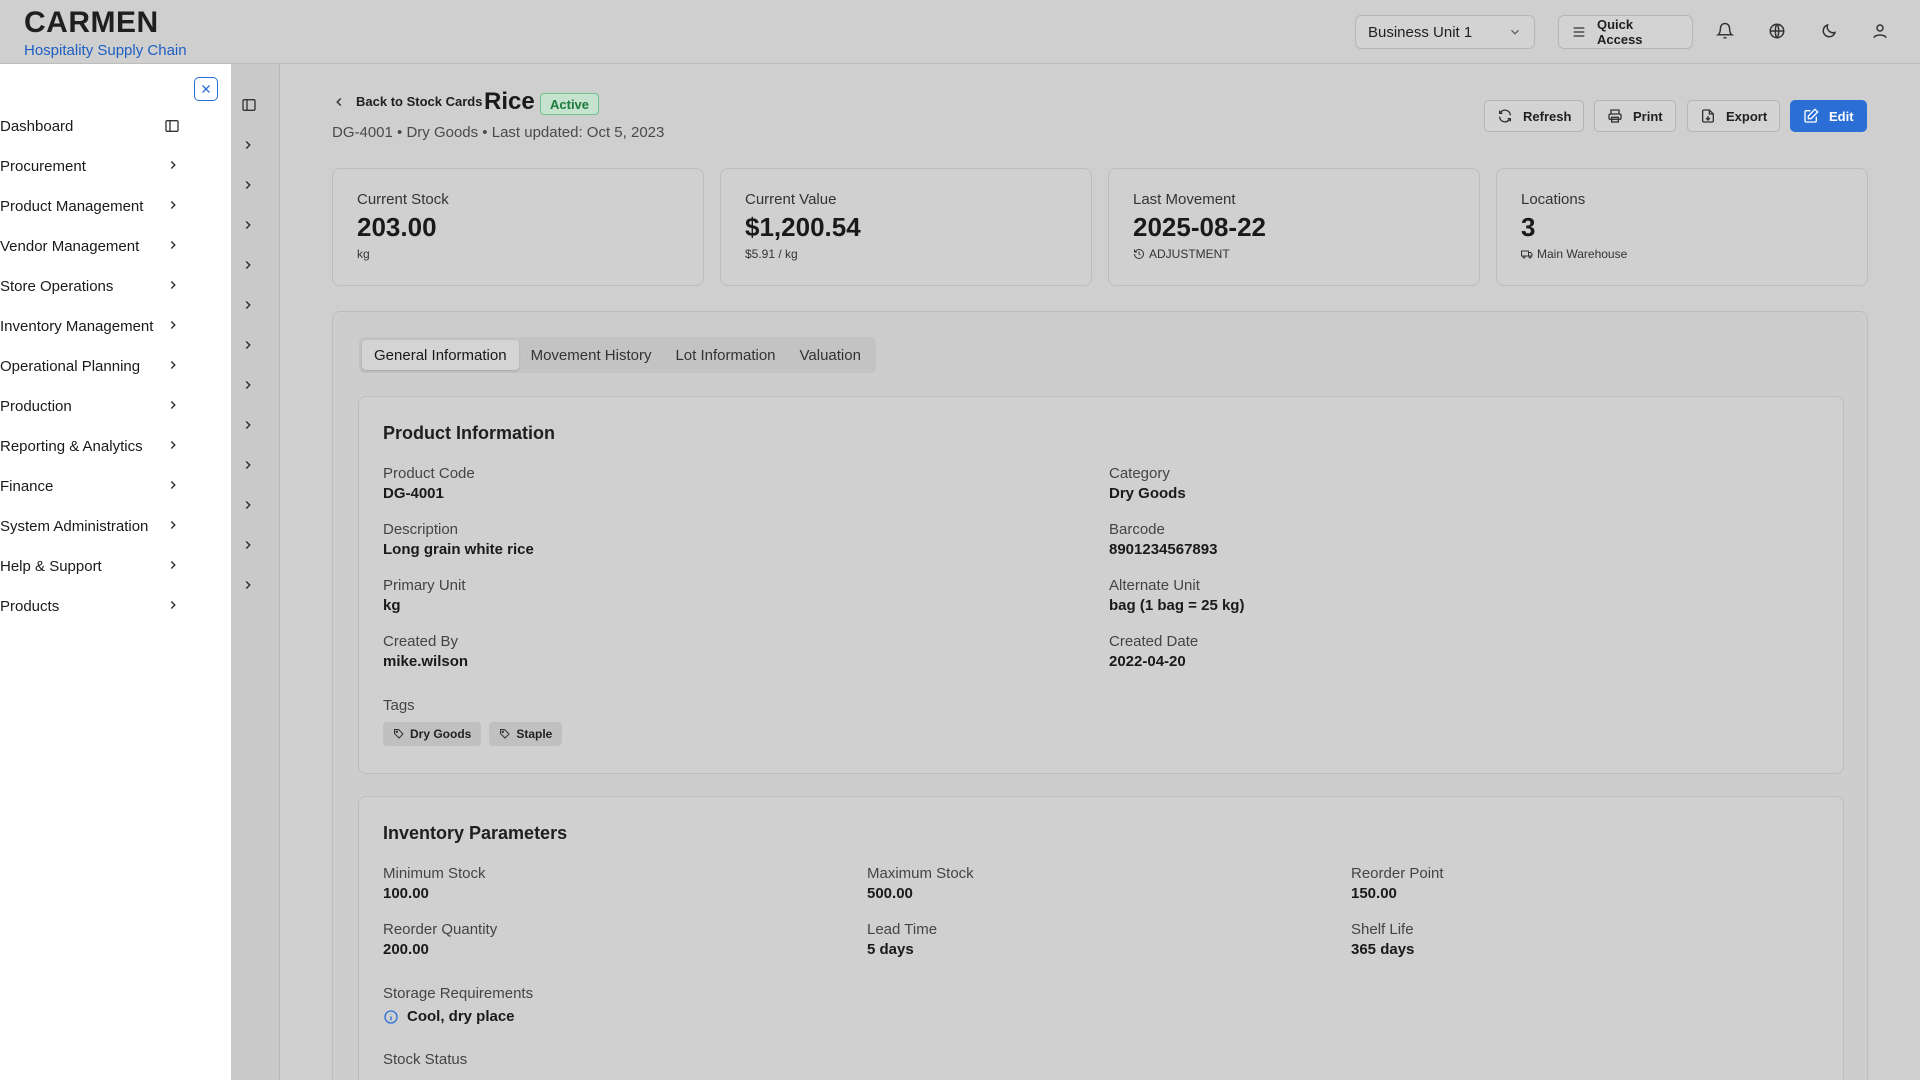 This screenshot has height=1080, width=1920. What do you see at coordinates (1374, 893) in the screenshot?
I see `field-value: 150.00` at bounding box center [1374, 893].